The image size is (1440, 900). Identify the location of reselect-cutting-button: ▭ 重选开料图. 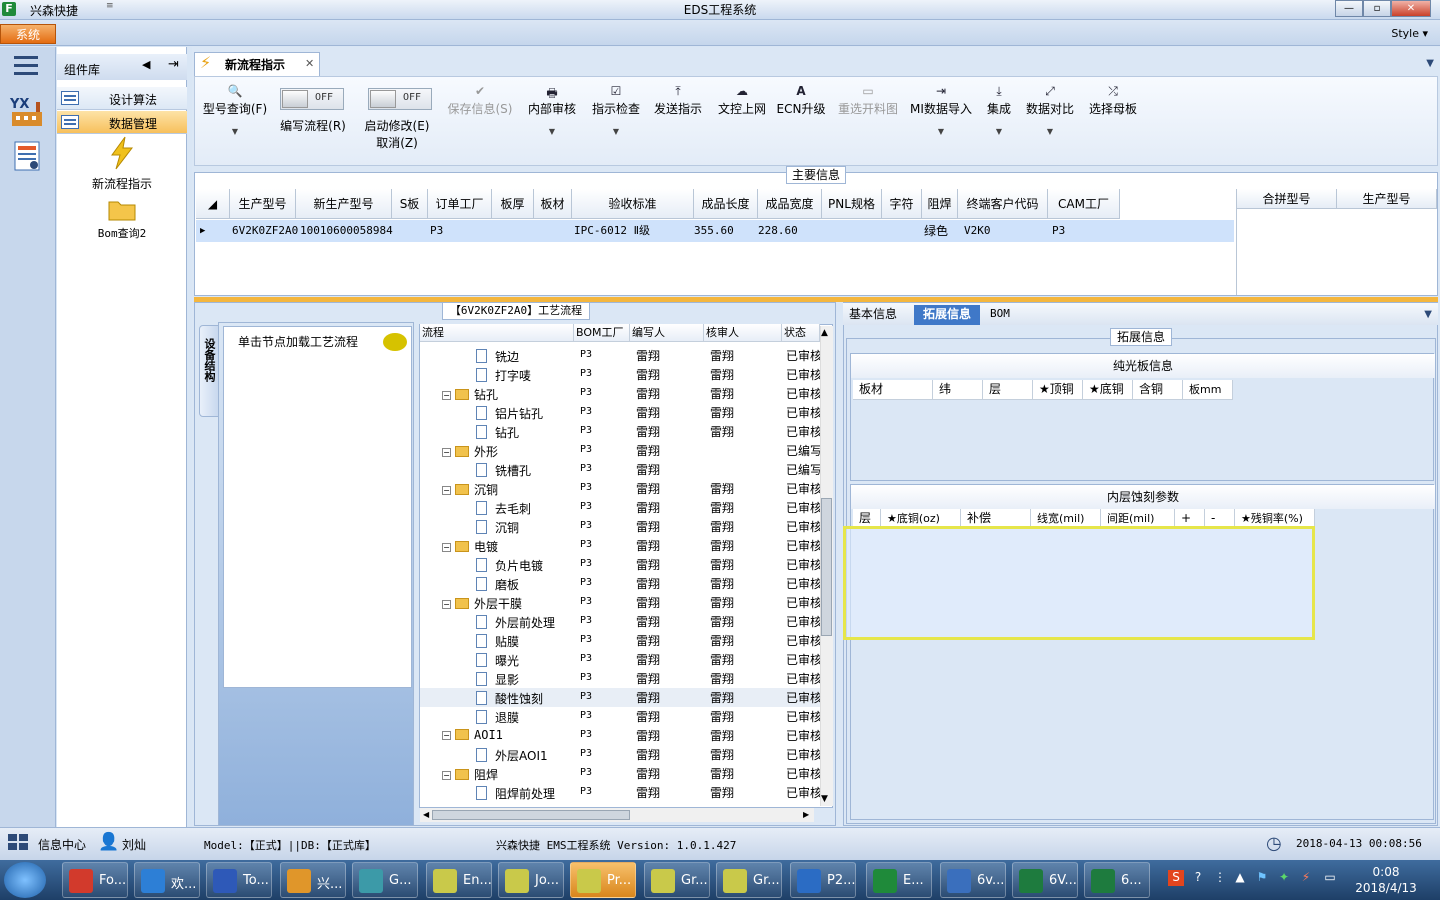
(868, 100).